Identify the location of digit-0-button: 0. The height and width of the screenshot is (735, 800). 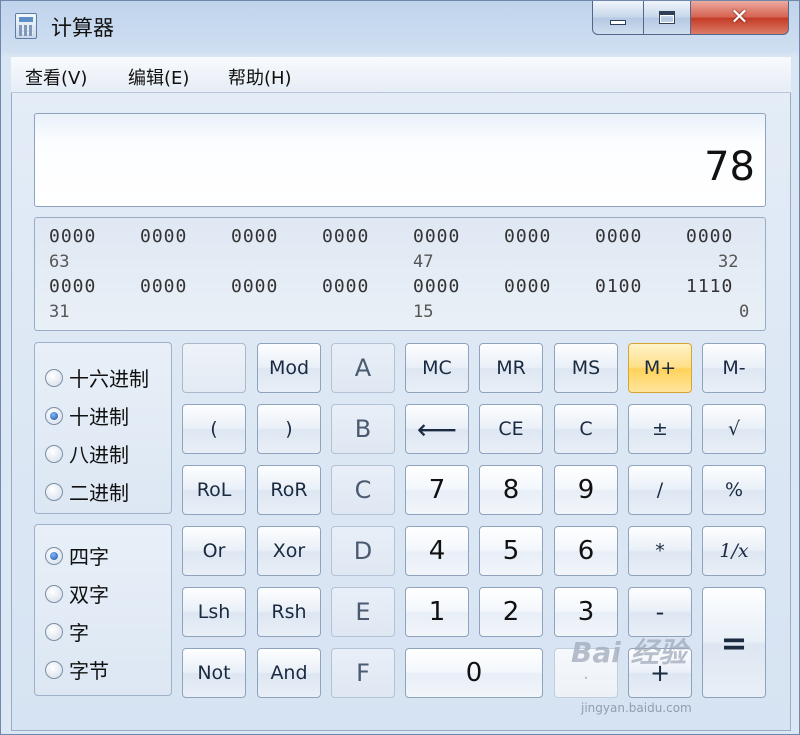
(474, 673).